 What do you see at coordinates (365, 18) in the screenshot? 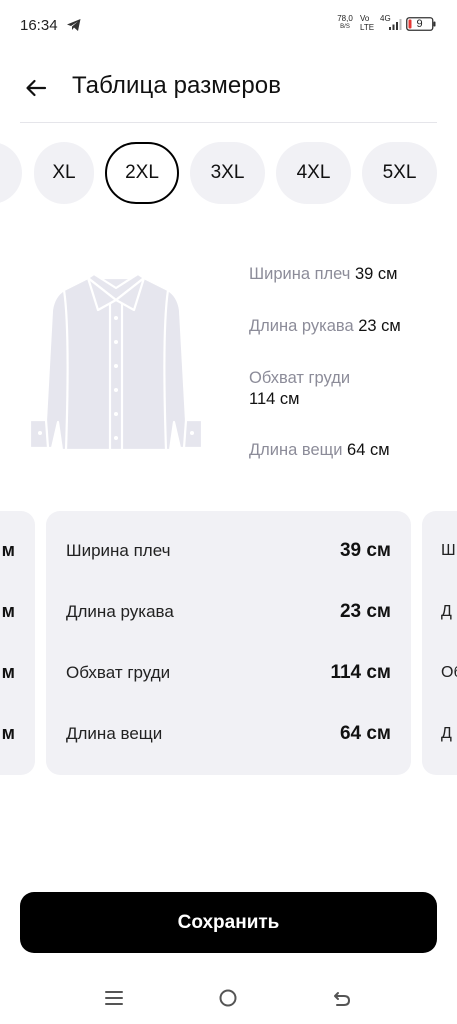
I see `volte-top: Vo` at bounding box center [365, 18].